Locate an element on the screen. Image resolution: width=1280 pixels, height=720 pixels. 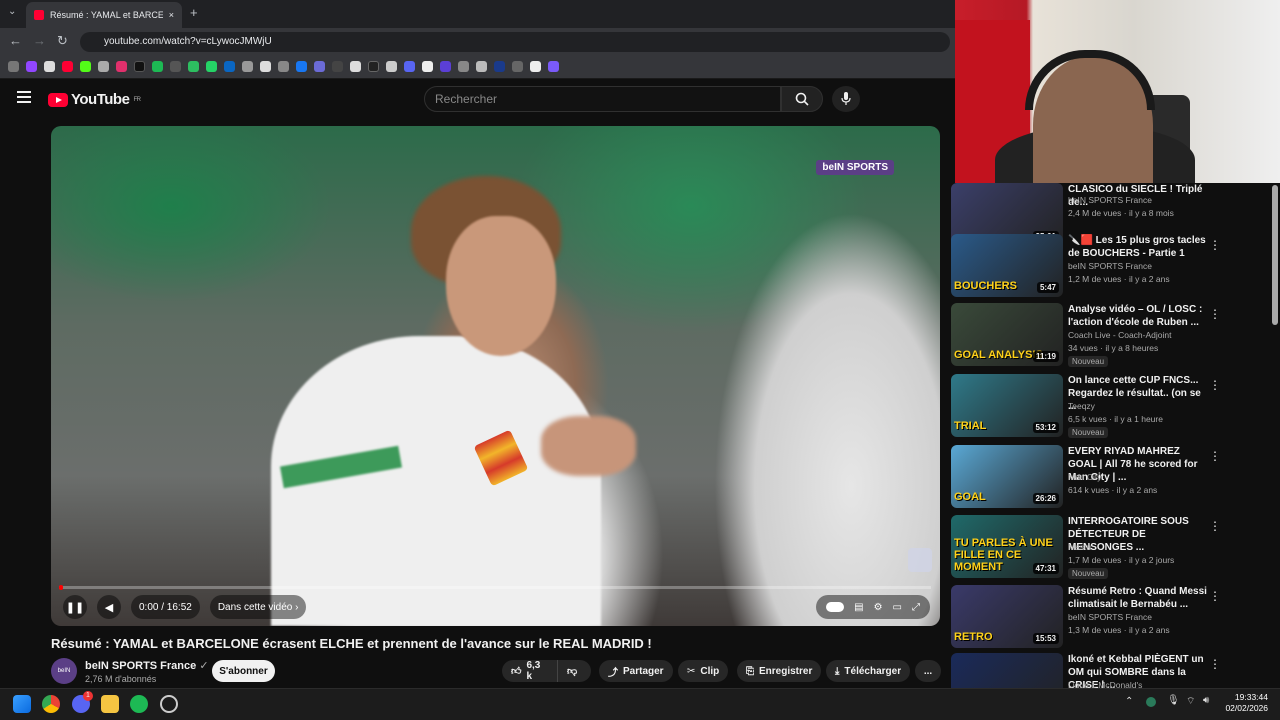
tray-chevron-icon: ⌃ is located at coordinates (1129, 701).